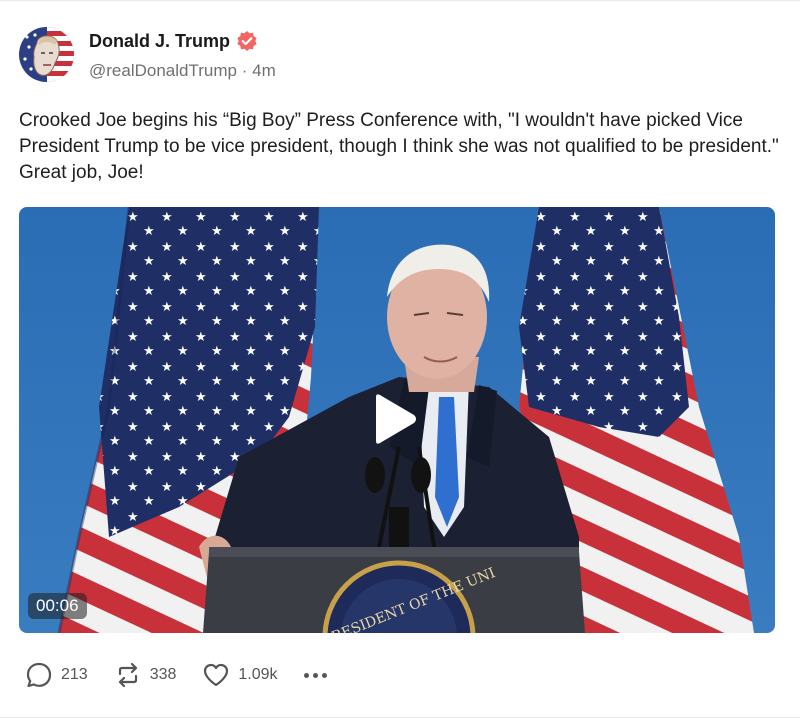 This screenshot has height=725, width=800. I want to click on retruth-icon, so click(127, 675).